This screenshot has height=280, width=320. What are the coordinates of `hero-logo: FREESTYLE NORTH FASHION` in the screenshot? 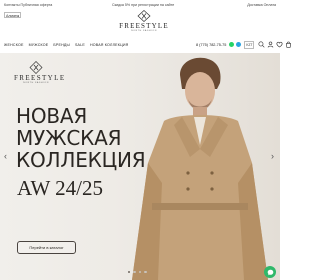 It's located at (40, 73).